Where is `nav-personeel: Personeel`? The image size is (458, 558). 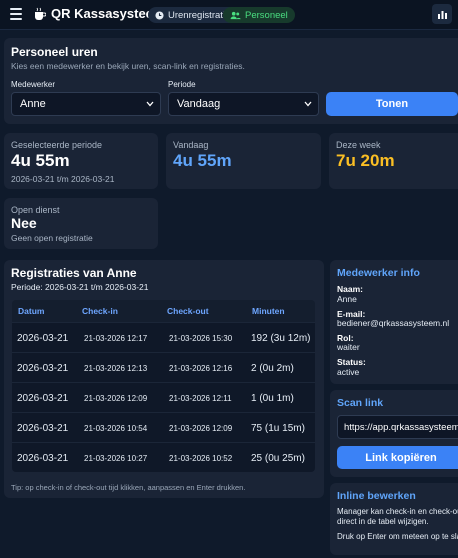 nav-personeel: Personeel is located at coordinates (259, 15).